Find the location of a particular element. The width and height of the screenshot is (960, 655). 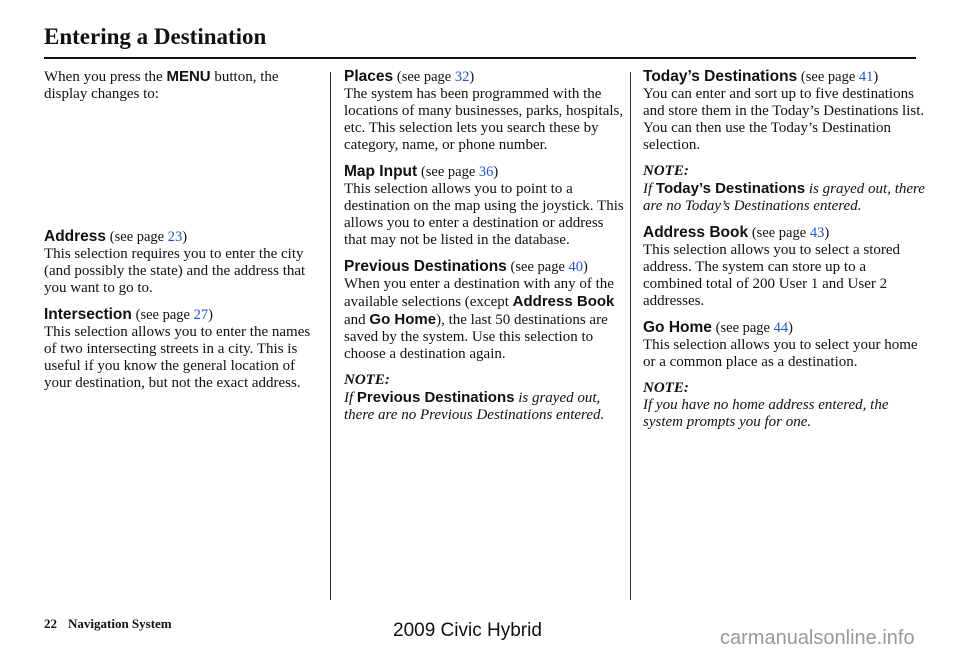

page-link: 32 is located at coordinates (462, 77).